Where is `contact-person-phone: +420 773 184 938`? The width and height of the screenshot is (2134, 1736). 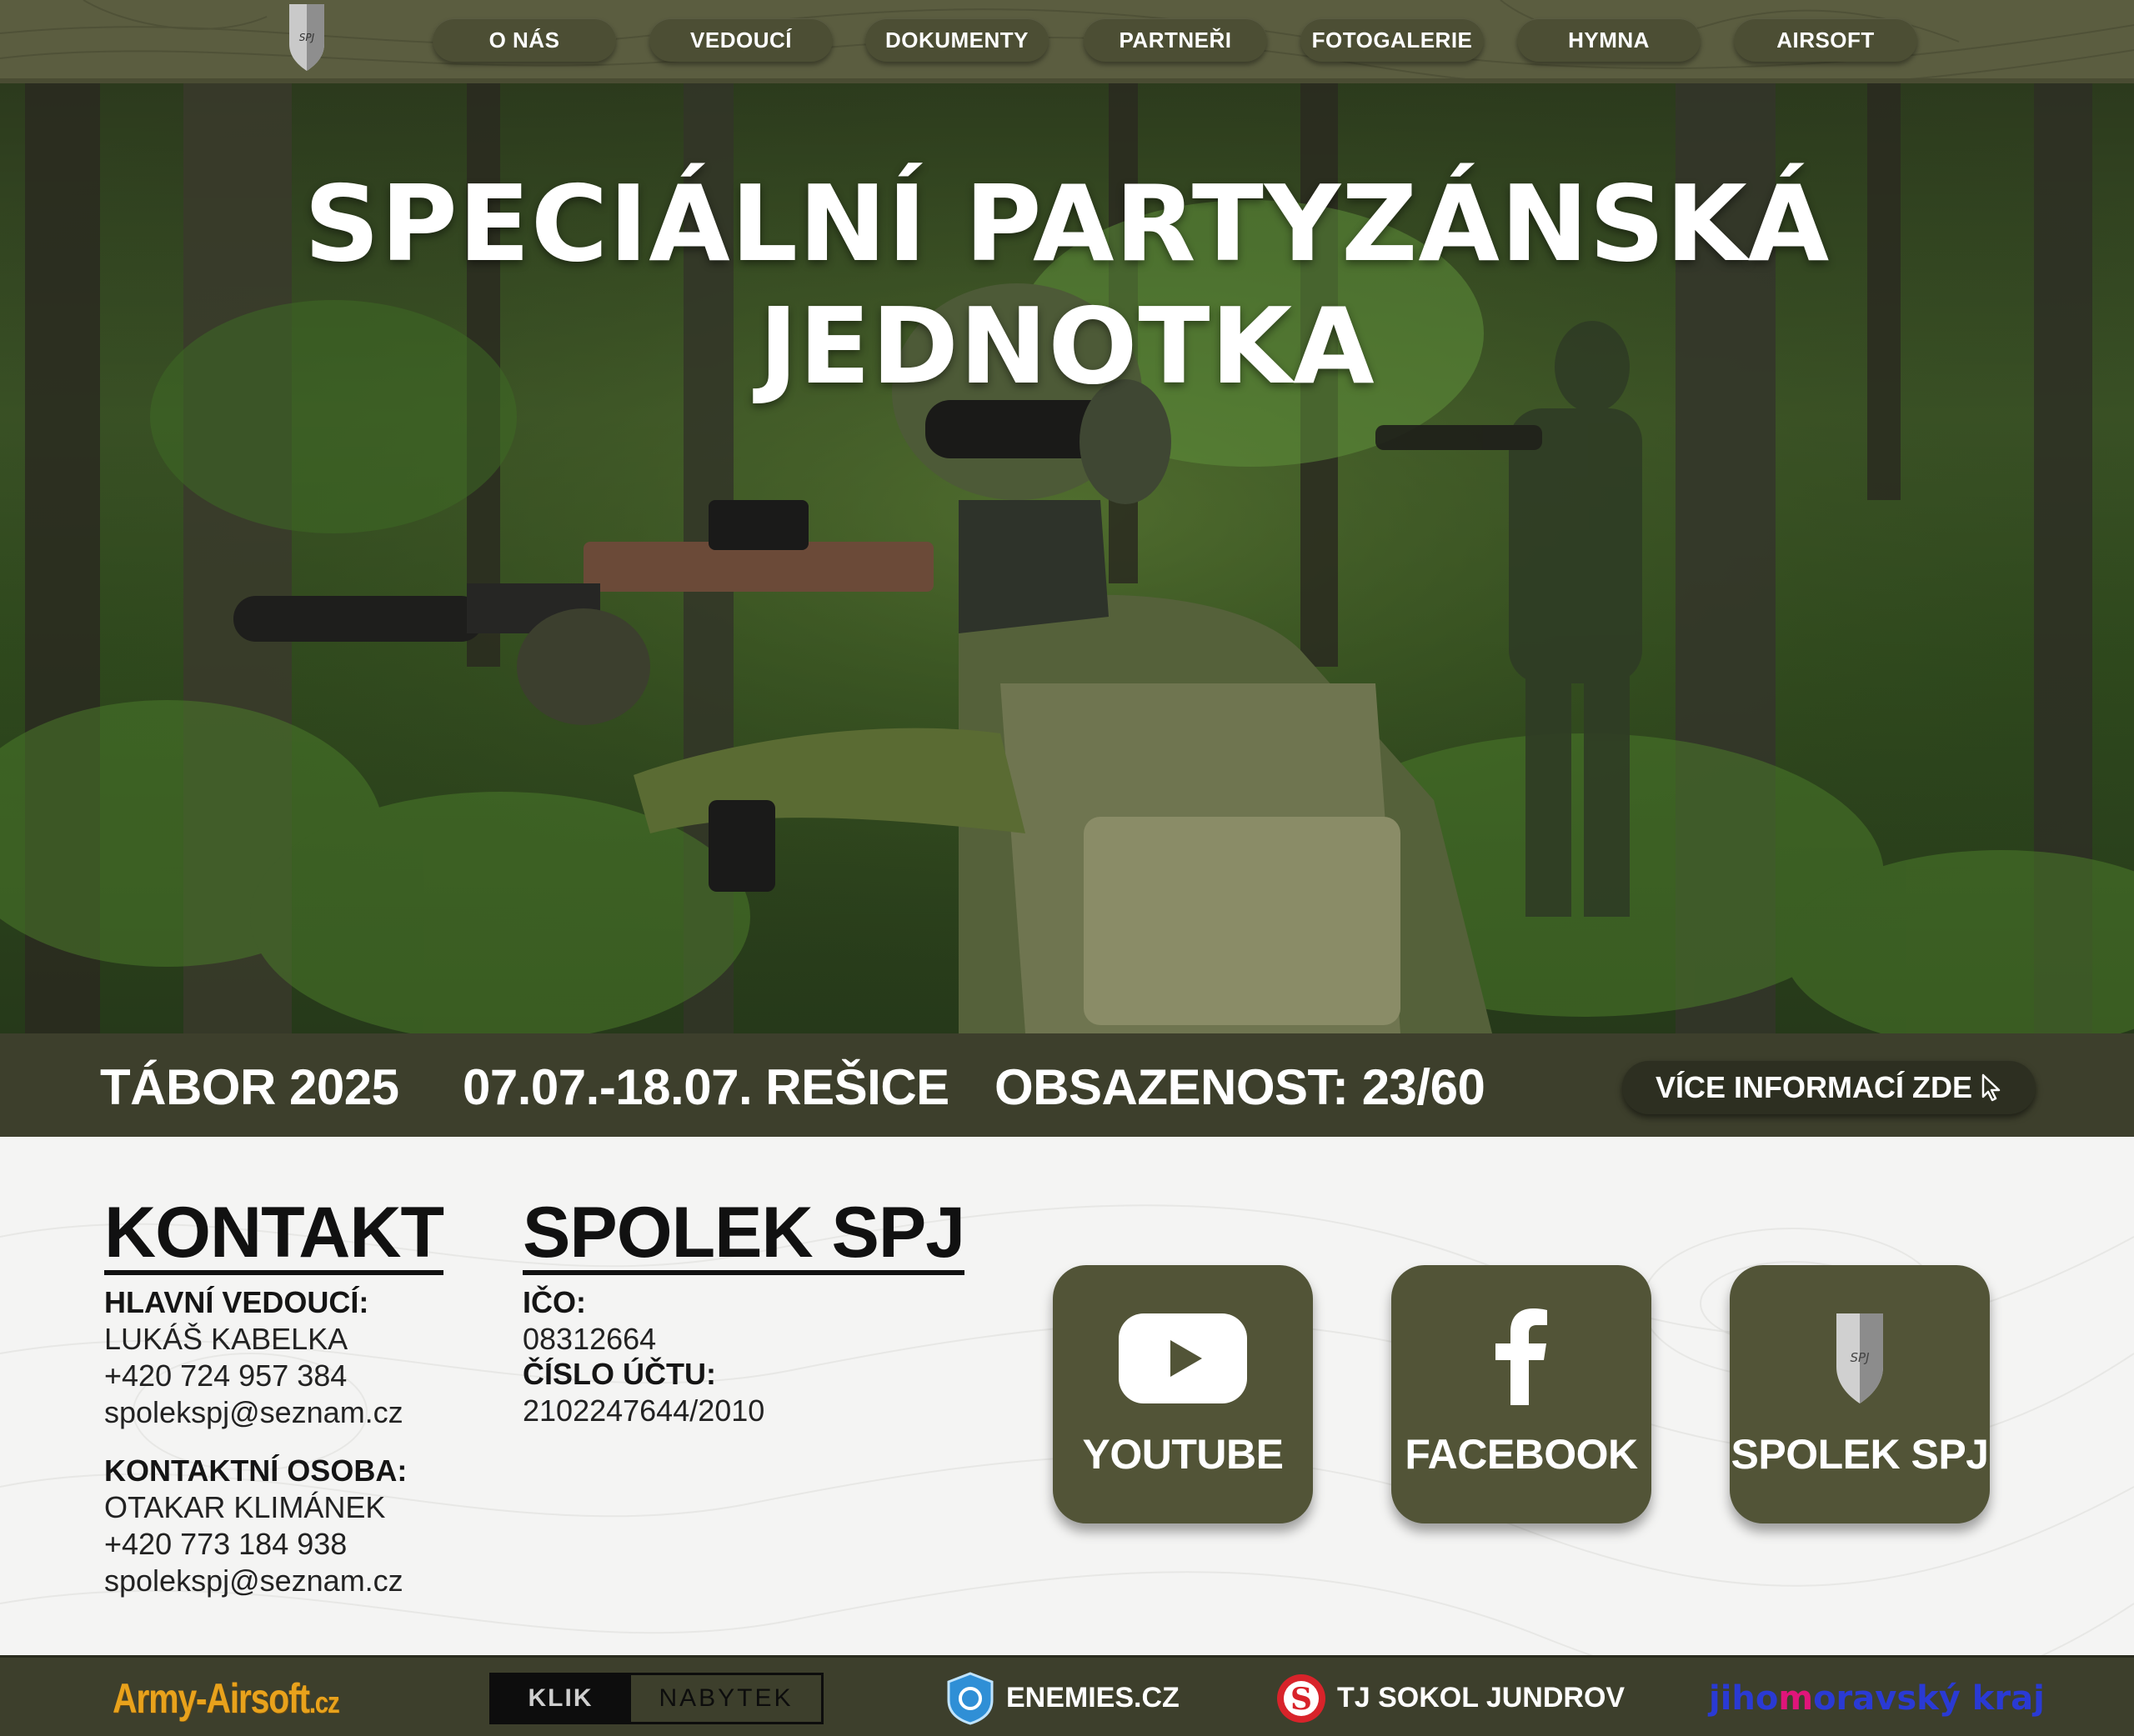
contact-person-phone: +420 773 184 938 is located at coordinates (225, 1544).